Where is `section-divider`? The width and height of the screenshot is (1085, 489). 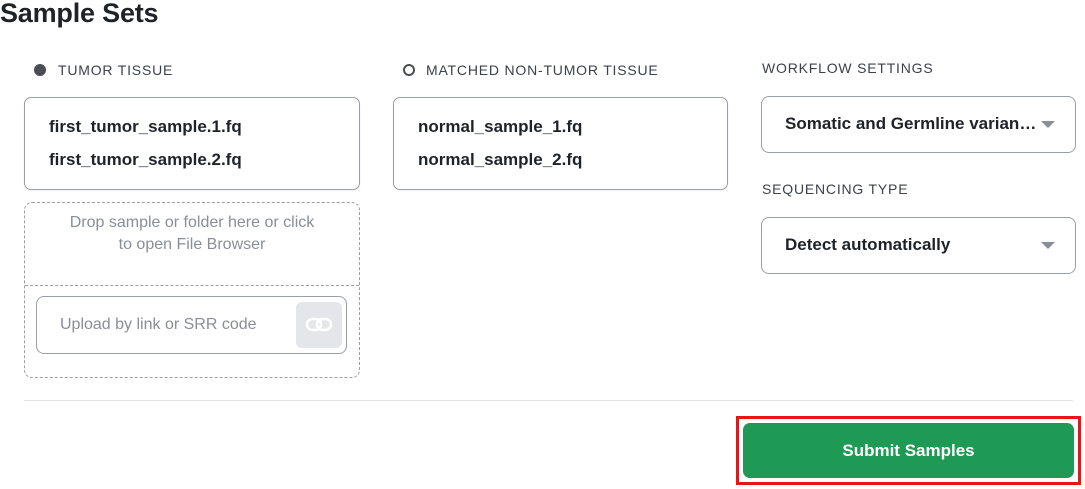
section-divider is located at coordinates (548, 400).